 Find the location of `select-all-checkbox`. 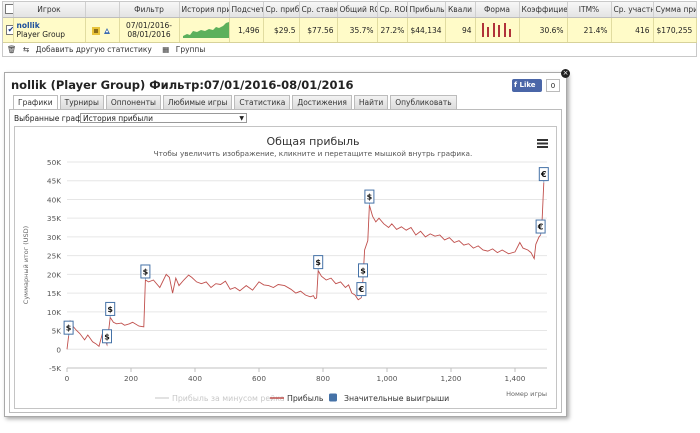

select-all-checkbox is located at coordinates (8, 10).